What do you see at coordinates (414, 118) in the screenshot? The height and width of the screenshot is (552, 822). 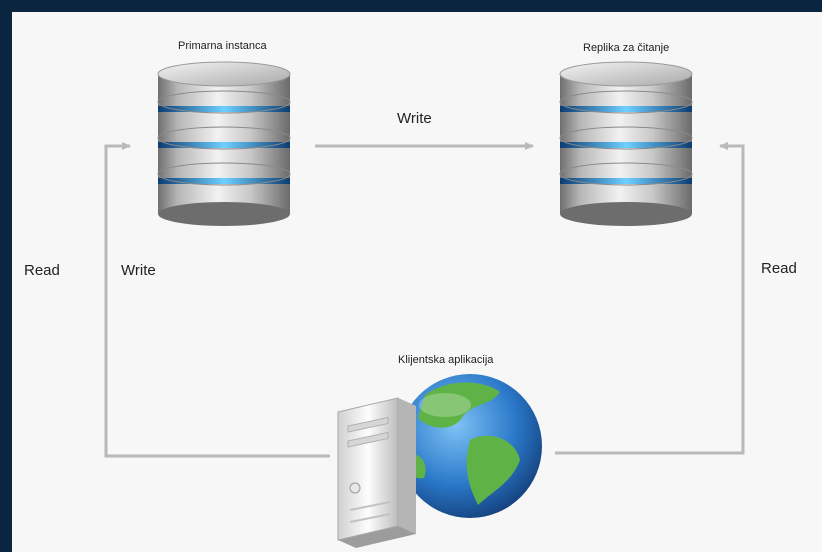 I see `primary-to-replica-write-label: Write` at bounding box center [414, 118].